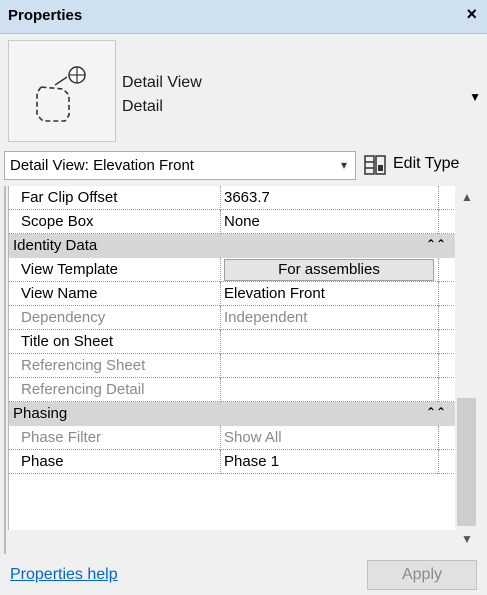 The height and width of the screenshot is (595, 487). What do you see at coordinates (61, 437) in the screenshot?
I see `property-name: Phase Filter` at bounding box center [61, 437].